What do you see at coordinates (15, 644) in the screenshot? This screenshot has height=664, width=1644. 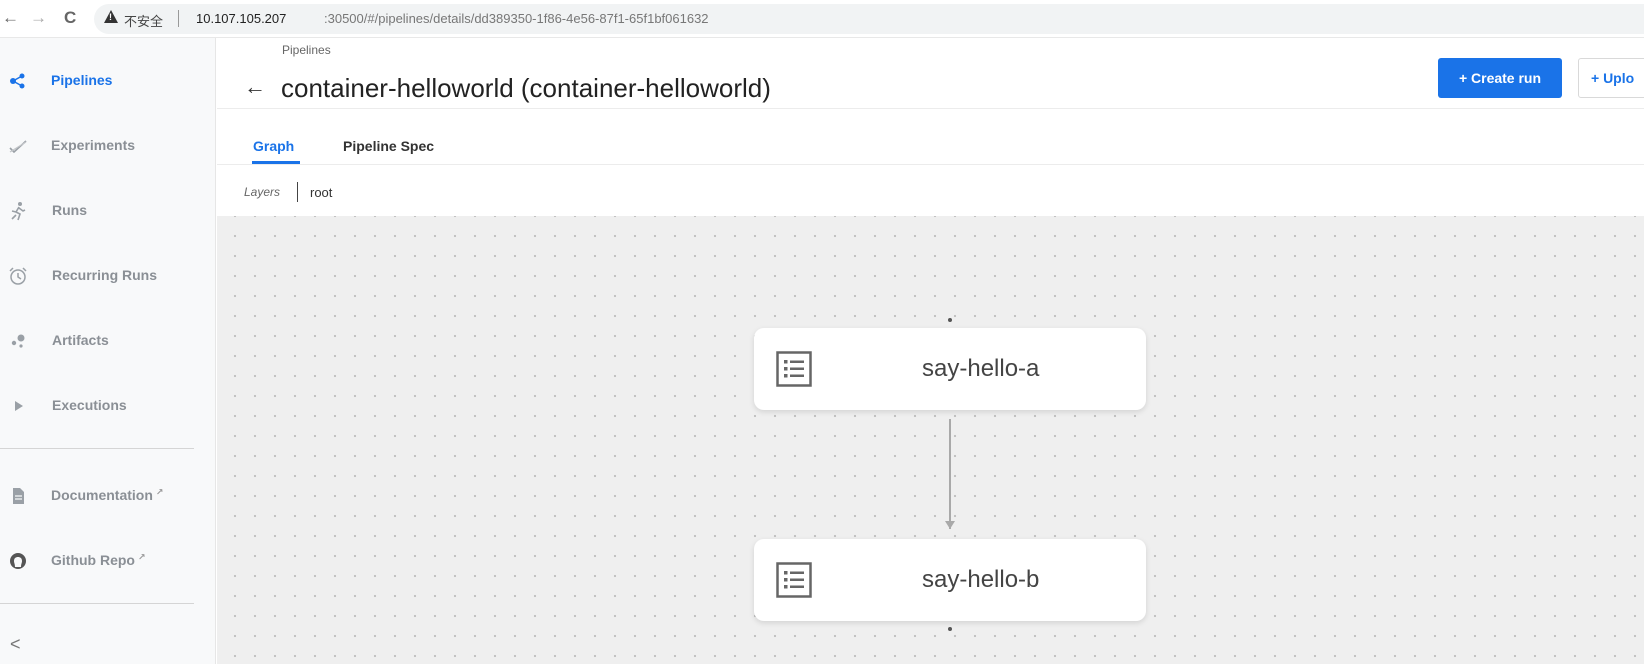 I see `collapse-sidebar-icon: <` at bounding box center [15, 644].